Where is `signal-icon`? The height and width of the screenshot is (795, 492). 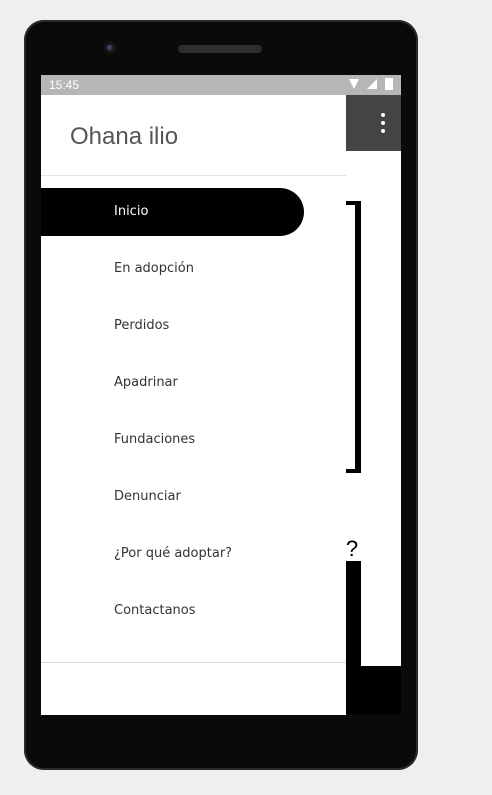
signal-icon is located at coordinates (372, 84).